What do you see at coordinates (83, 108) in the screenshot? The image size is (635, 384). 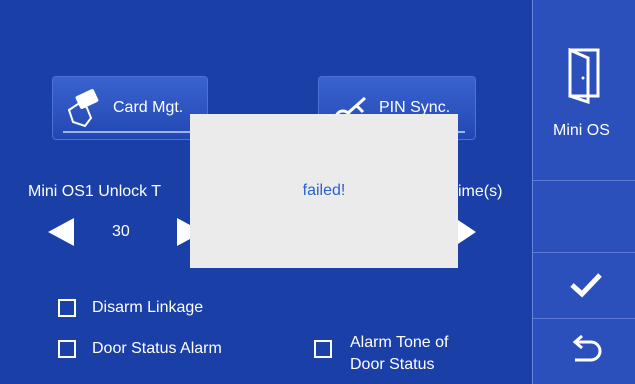 I see `card-icon` at bounding box center [83, 108].